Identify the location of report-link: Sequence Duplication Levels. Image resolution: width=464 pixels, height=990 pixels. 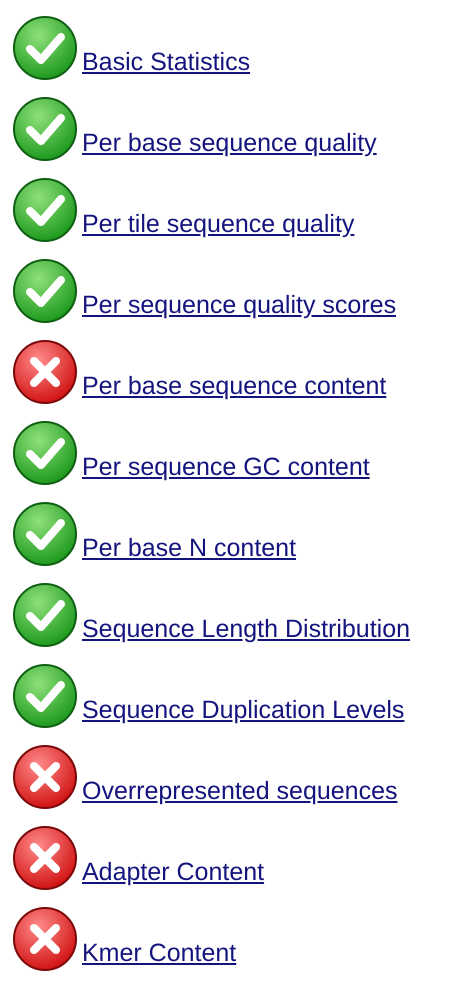
(243, 710).